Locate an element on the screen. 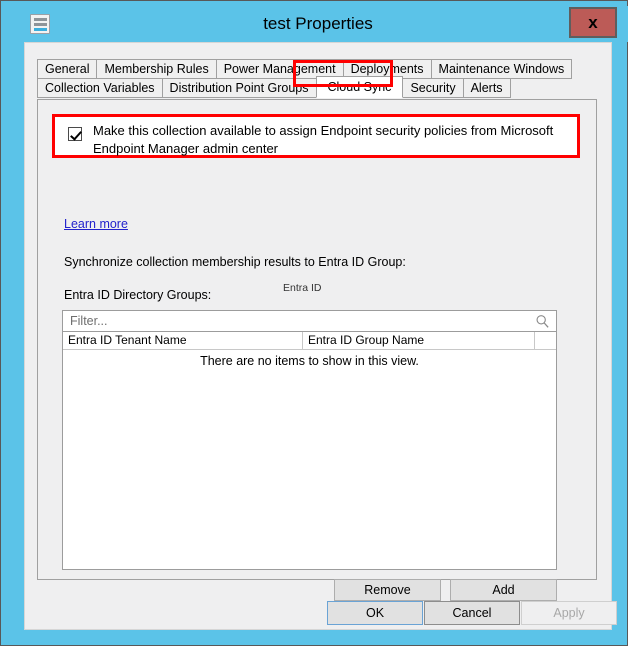 The height and width of the screenshot is (646, 628). column-header-tenant-name: Entra ID Tenant Name is located at coordinates (183, 341).